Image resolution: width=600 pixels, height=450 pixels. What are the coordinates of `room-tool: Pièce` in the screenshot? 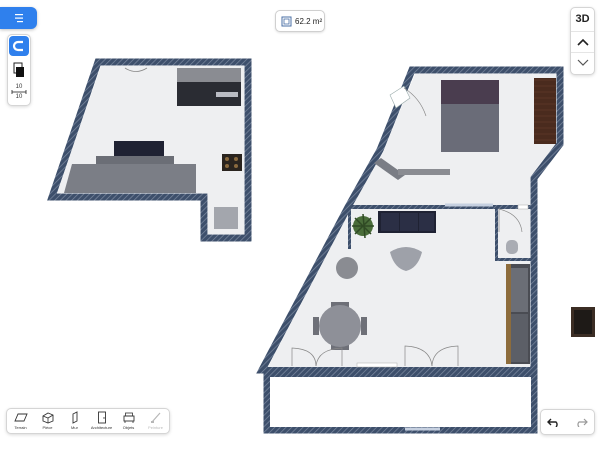 It's located at (47, 421).